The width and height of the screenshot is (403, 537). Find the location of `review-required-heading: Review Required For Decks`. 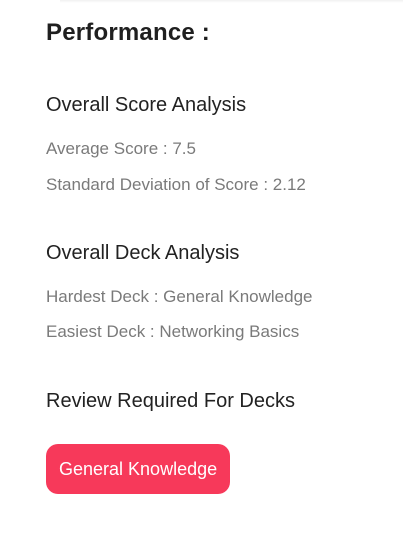

review-required-heading: Review Required For Decks is located at coordinates (170, 401).